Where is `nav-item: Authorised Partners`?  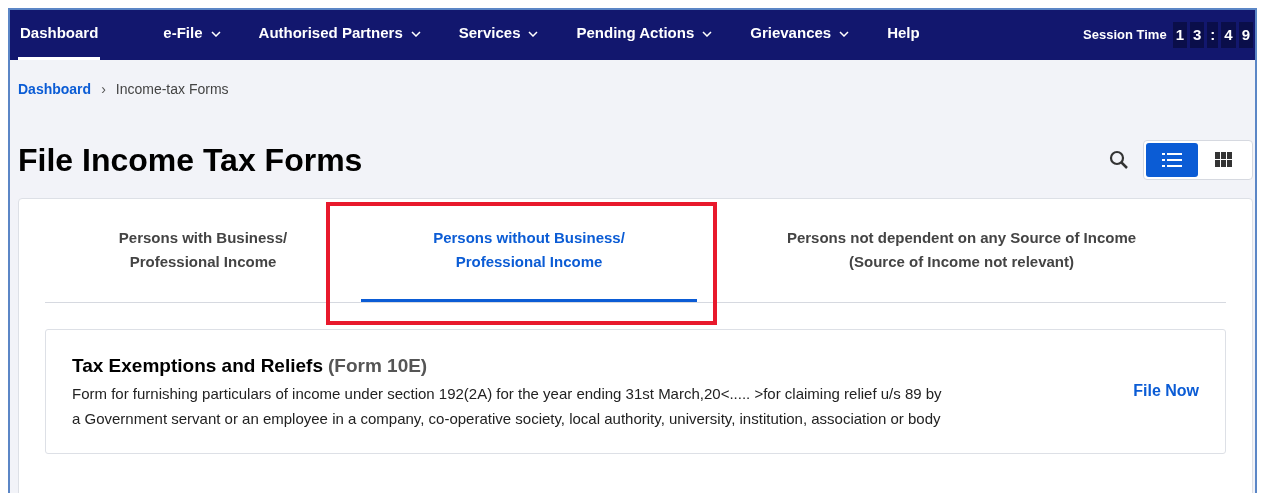
nav-item: Authorised Partners is located at coordinates (339, 35).